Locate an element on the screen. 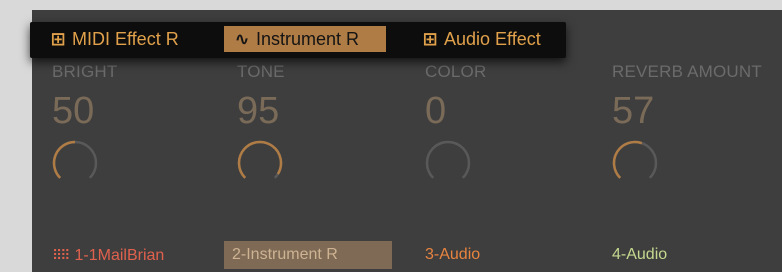  tab-midi-effect-rack: ⊞ MIDI Effect R is located at coordinates (123, 39).